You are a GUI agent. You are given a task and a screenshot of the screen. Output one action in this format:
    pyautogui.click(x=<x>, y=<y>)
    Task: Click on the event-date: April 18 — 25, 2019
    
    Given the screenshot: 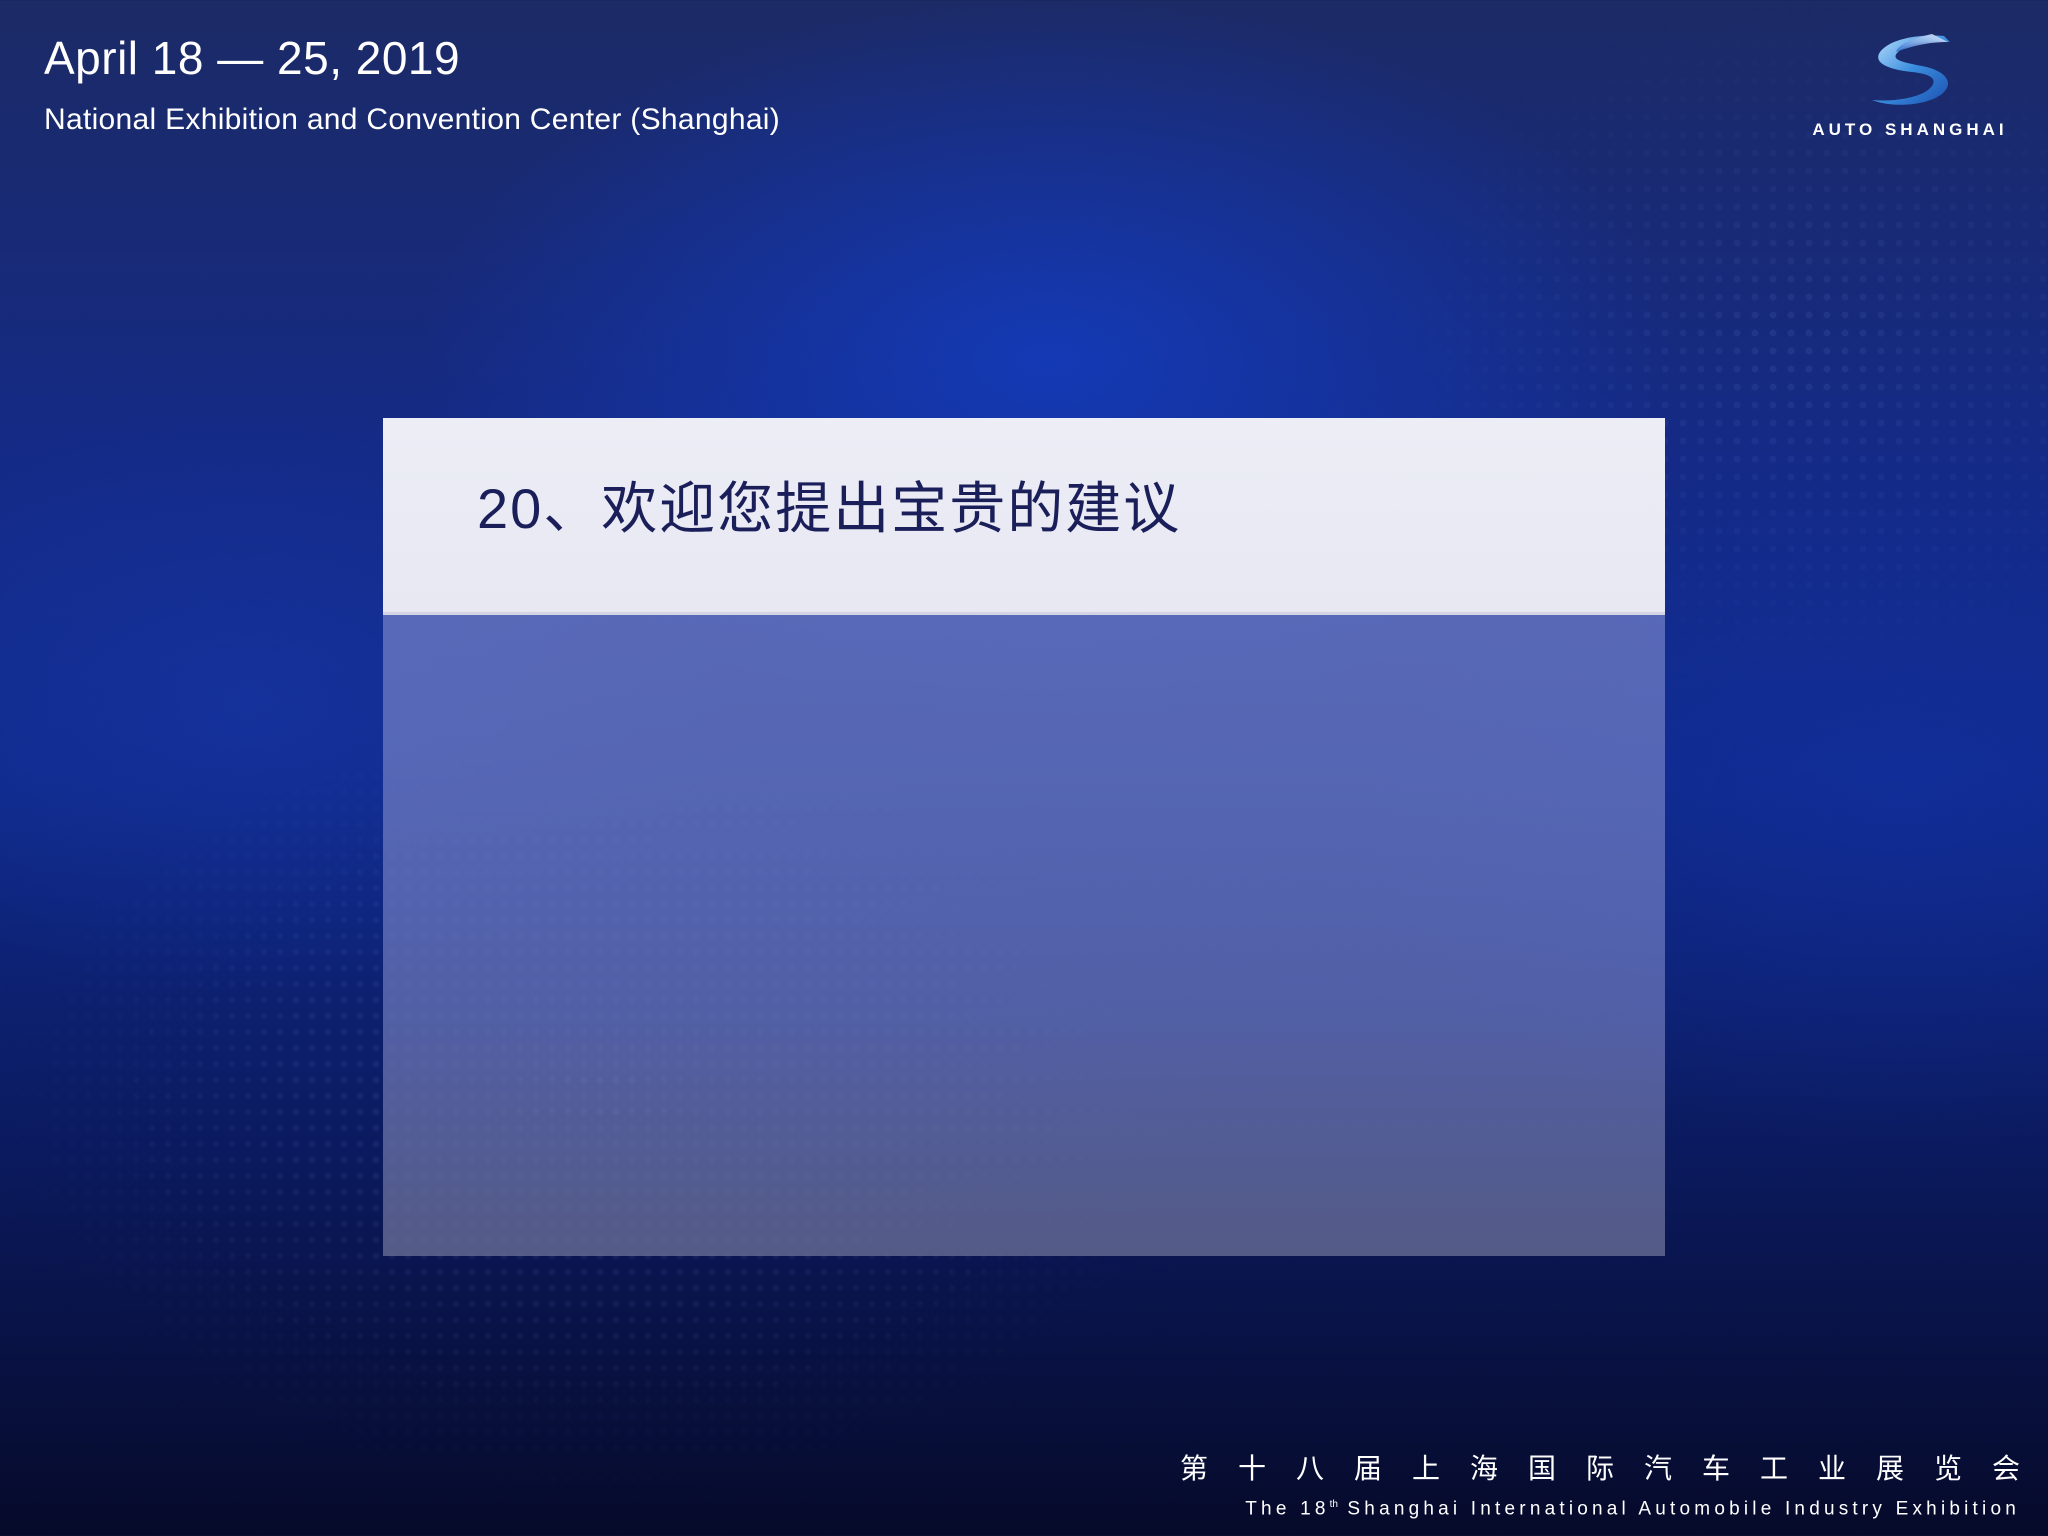 What is the action you would take?
    pyautogui.click(x=252, y=58)
    